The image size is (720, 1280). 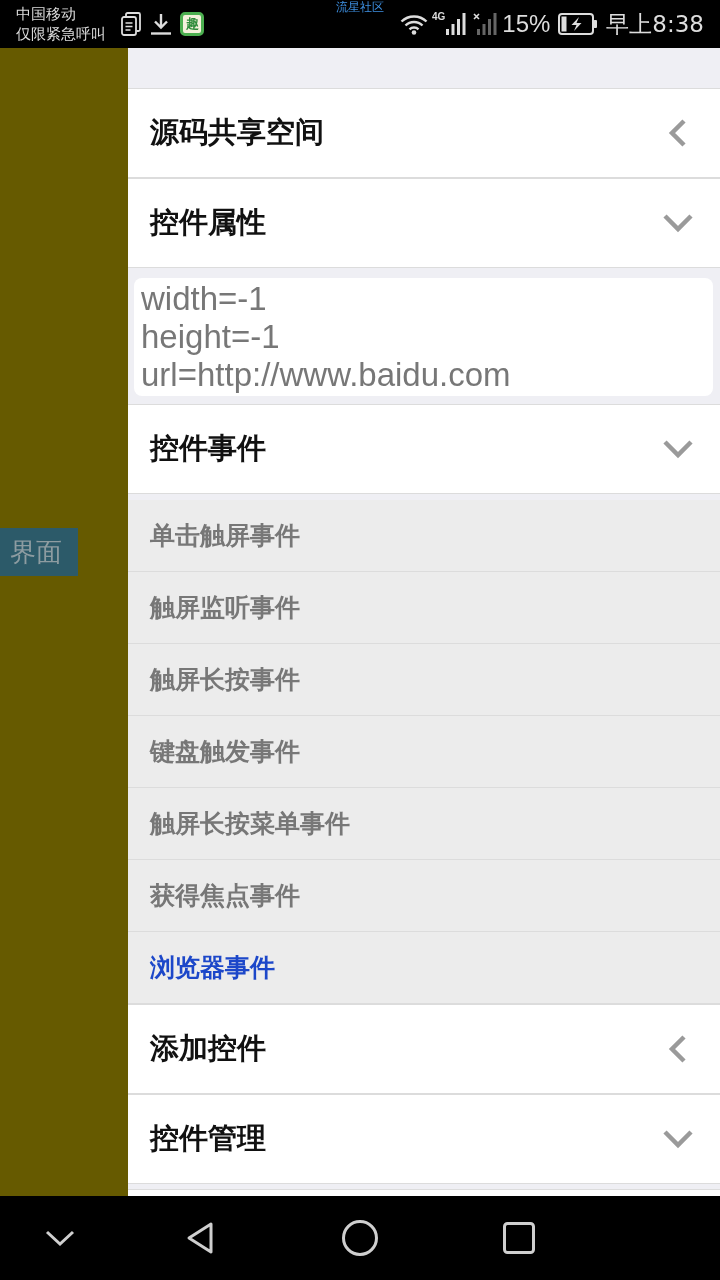 What do you see at coordinates (424, 896) in the screenshot?
I see `list-item: 获得焦点事件` at bounding box center [424, 896].